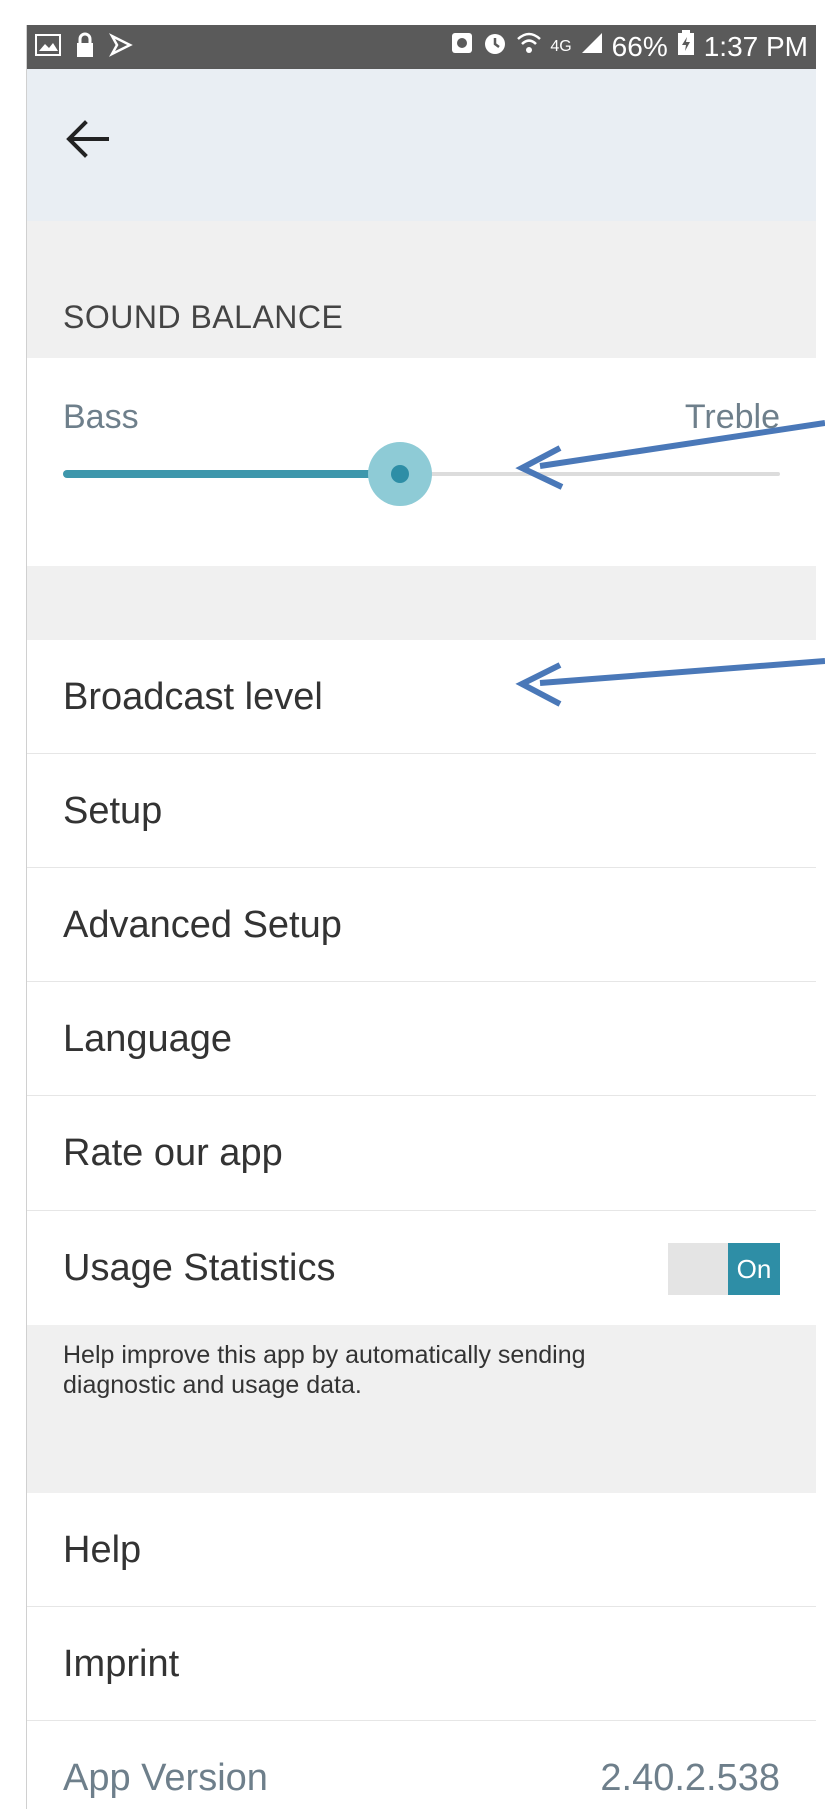 This screenshot has width=825, height=1809. Describe the element at coordinates (421, 289) in the screenshot. I see `section-header: SOUND BALANCE` at that location.